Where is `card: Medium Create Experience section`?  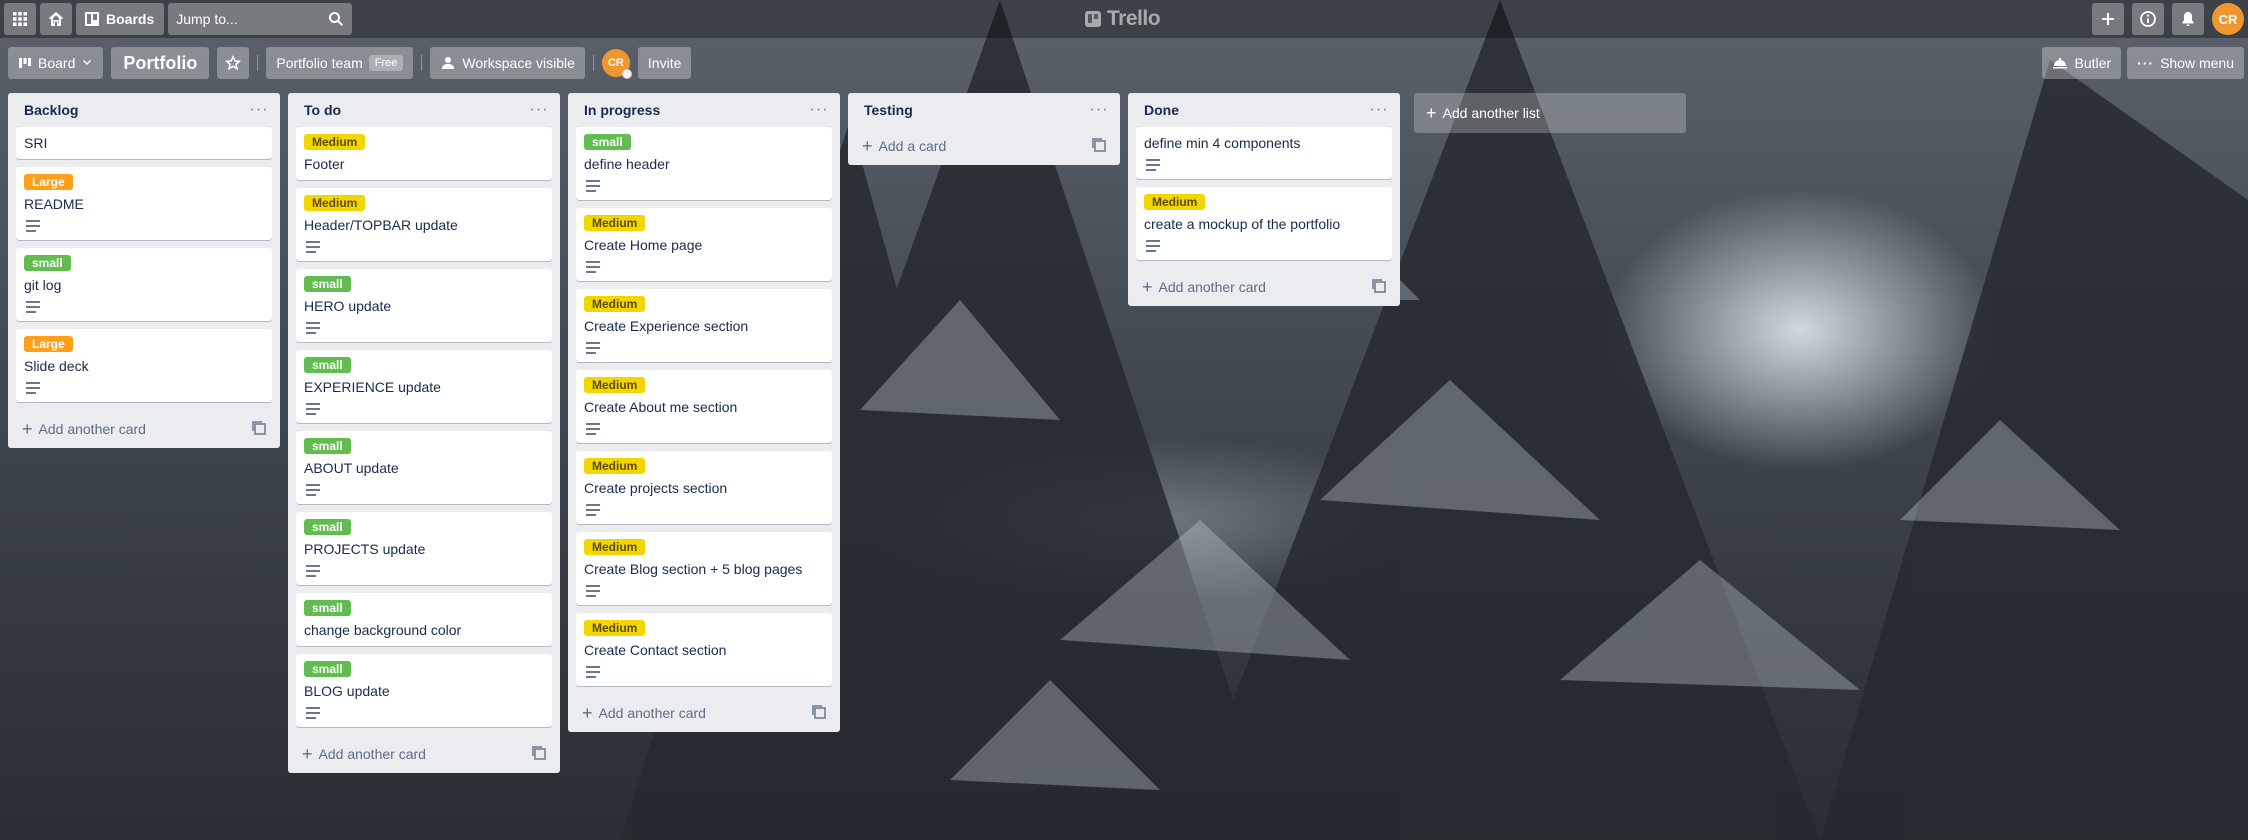
card: Medium Create Experience section is located at coordinates (704, 325).